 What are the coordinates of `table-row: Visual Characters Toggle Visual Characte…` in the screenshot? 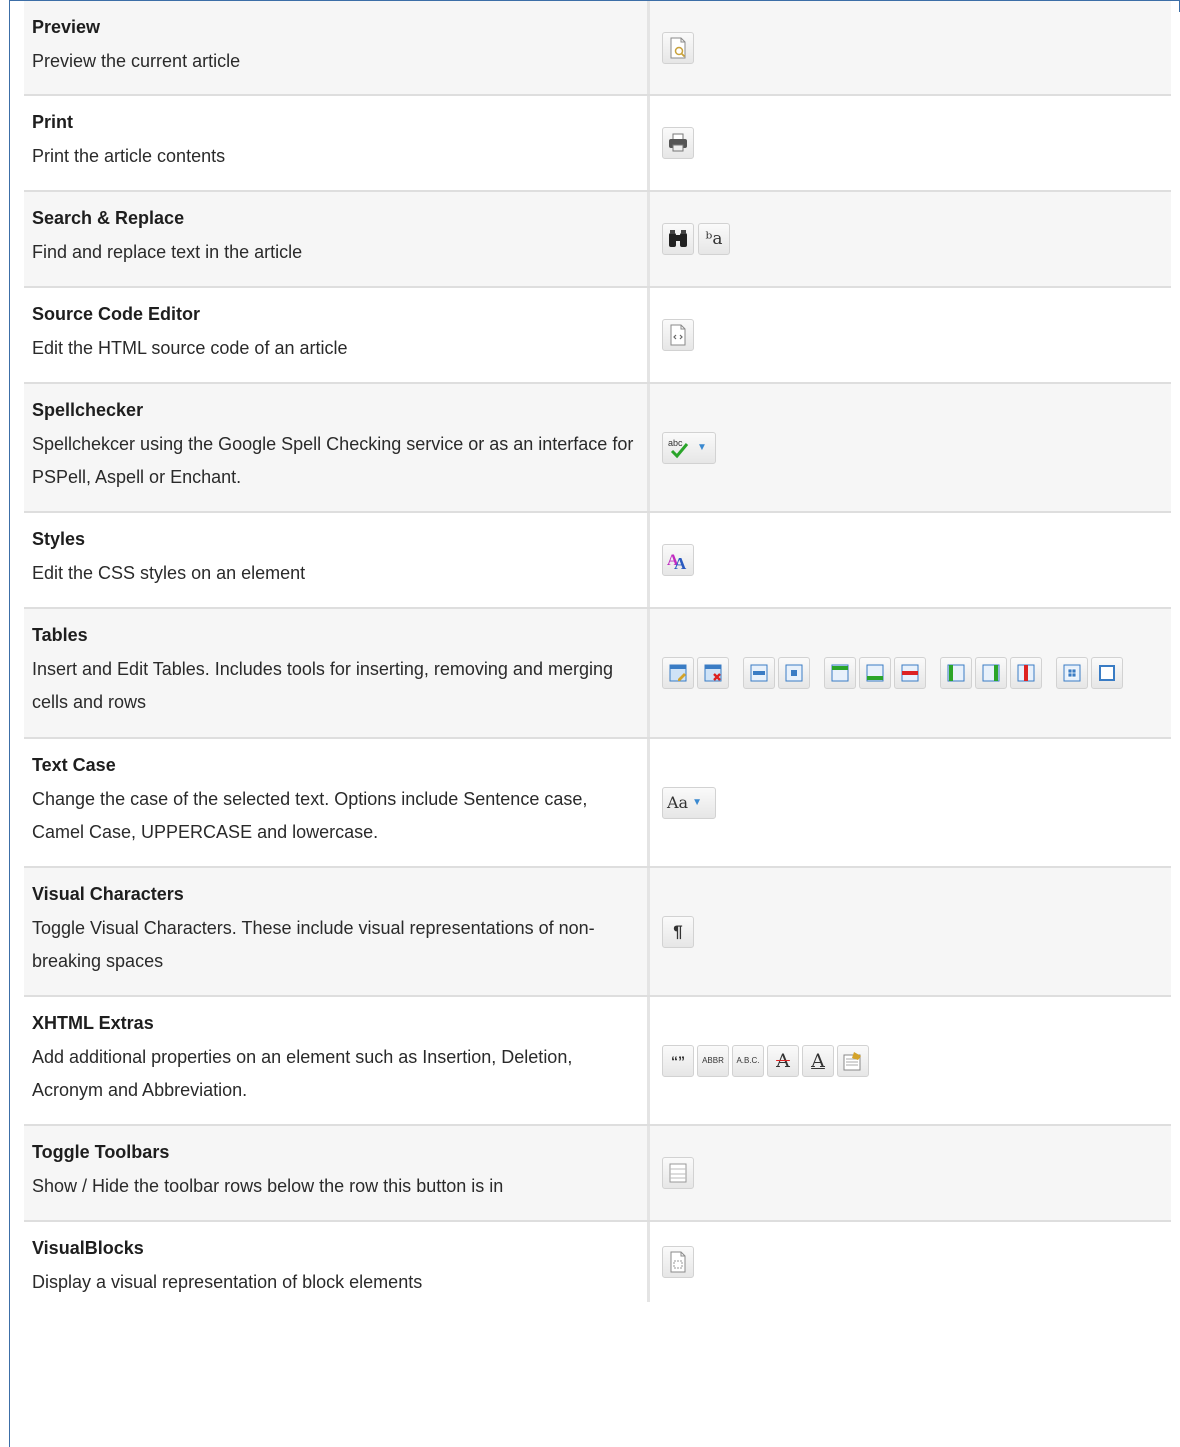 It's located at (597, 932).